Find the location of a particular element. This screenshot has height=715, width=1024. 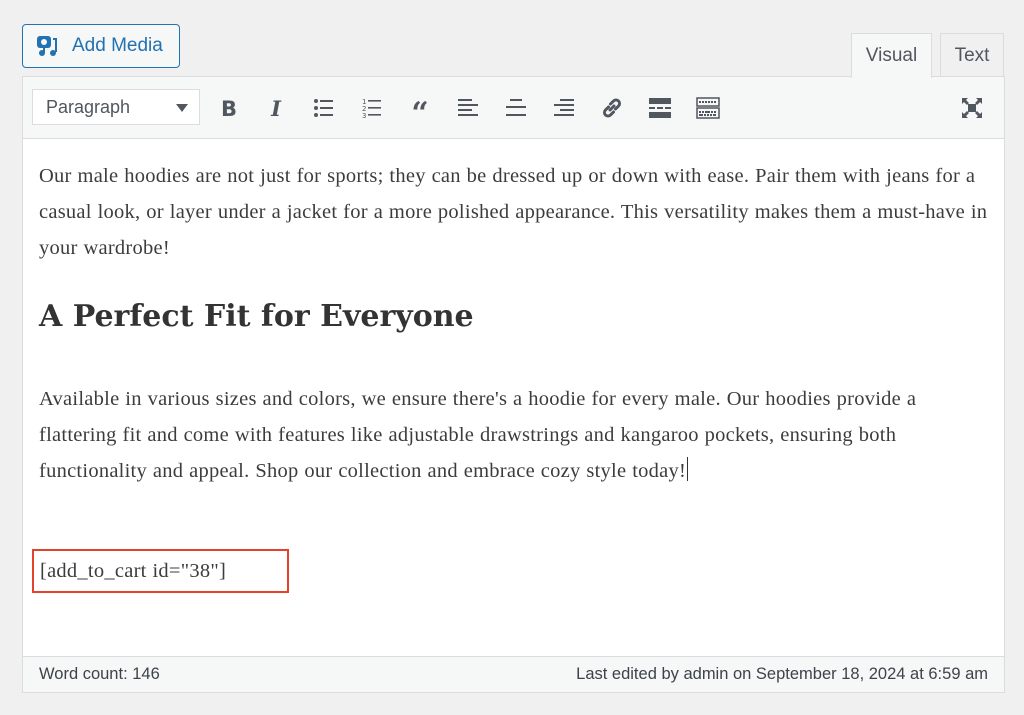

link-icon is located at coordinates (612, 108).